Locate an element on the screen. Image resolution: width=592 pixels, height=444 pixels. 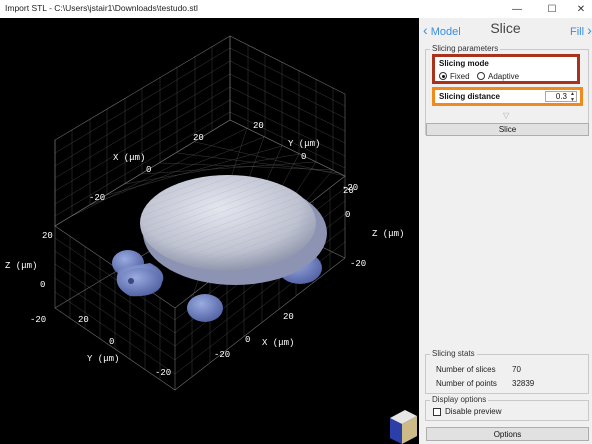
x-top-tick: 20 is located at coordinates (198, 138).